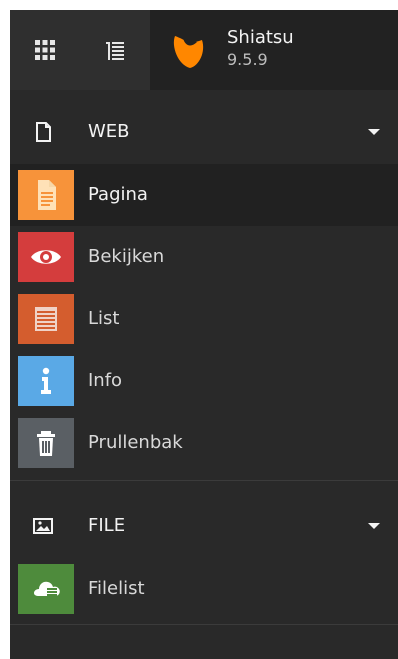  Describe the element at coordinates (204, 480) in the screenshot. I see `section-divider` at that location.